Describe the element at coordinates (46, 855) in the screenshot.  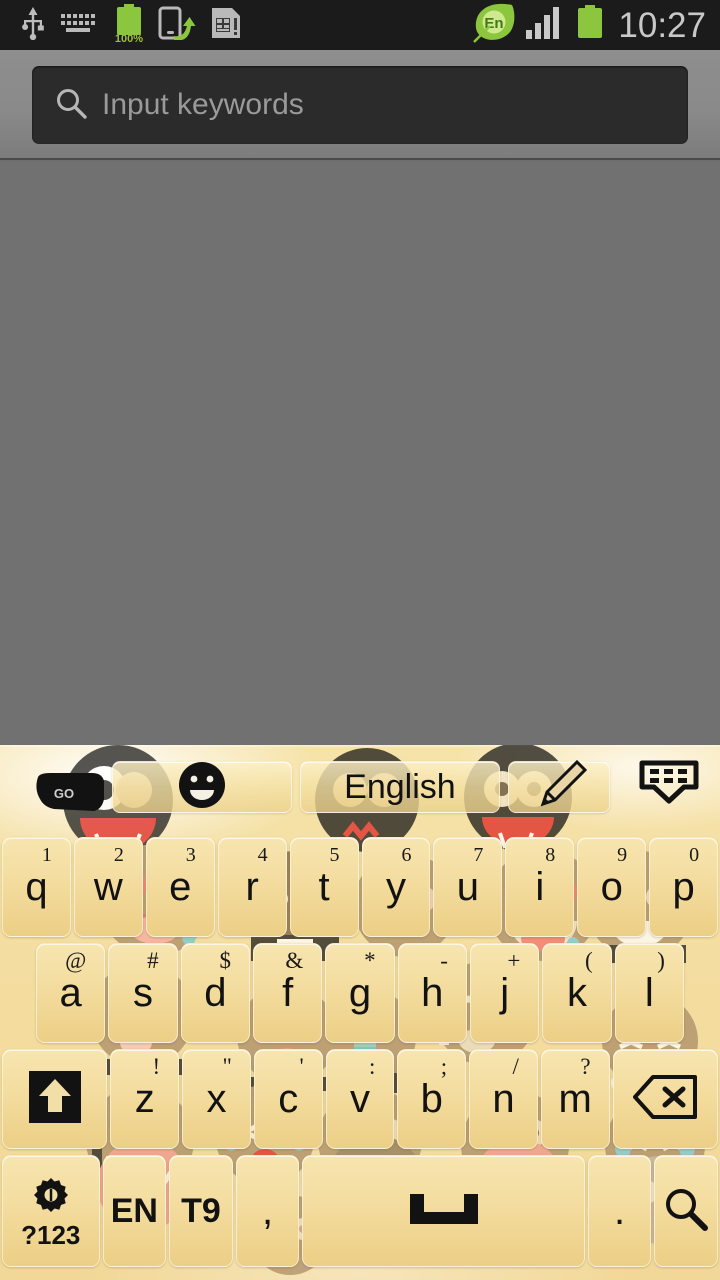
I see `key-q-sup: 1` at that location.